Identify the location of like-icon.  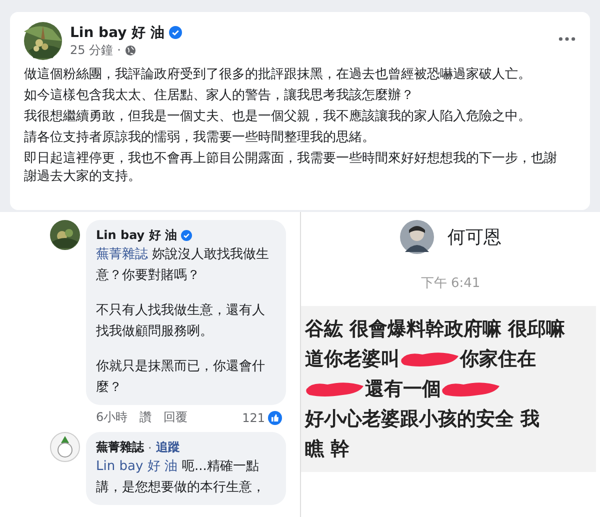
(275, 417).